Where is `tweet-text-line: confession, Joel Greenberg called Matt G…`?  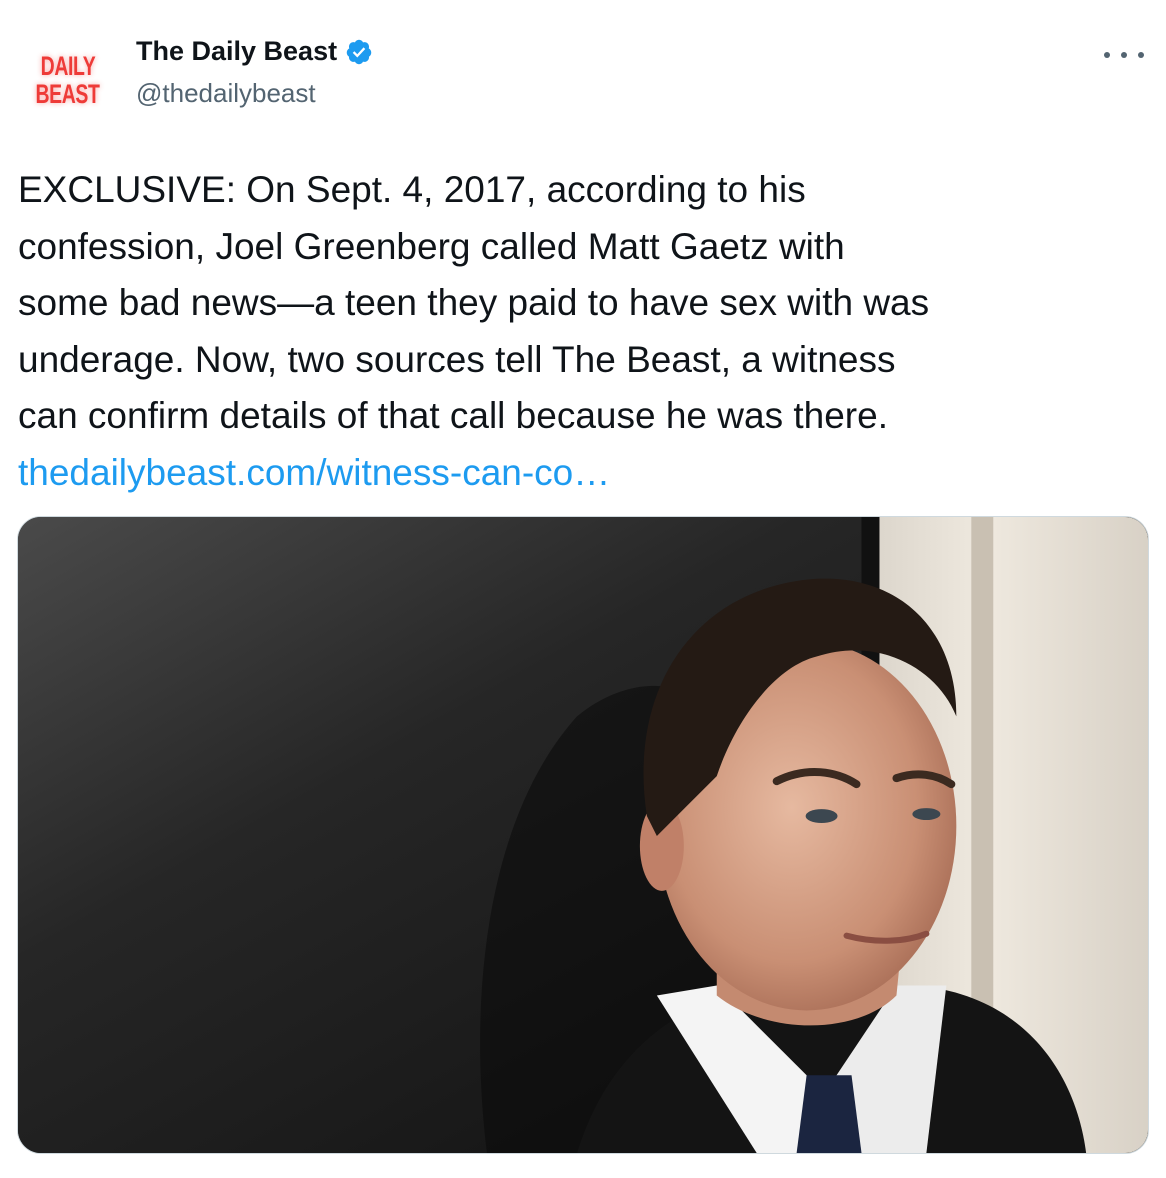 tweet-text-line: confession, Joel Greenberg called Matt G… is located at coordinates (431, 246).